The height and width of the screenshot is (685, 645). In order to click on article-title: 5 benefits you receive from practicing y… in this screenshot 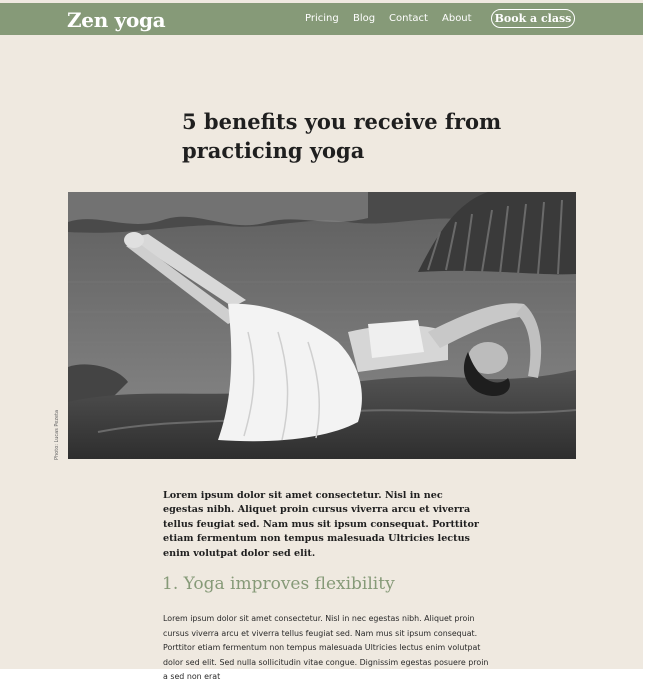, I will do `click(342, 136)`.